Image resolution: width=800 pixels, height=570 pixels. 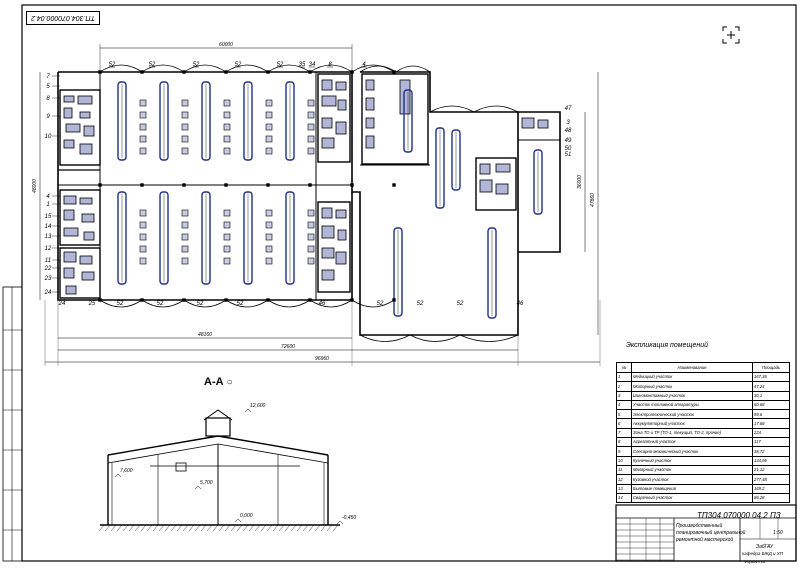 I want to click on cell-name: Малярный участок, so click(x=692, y=470).